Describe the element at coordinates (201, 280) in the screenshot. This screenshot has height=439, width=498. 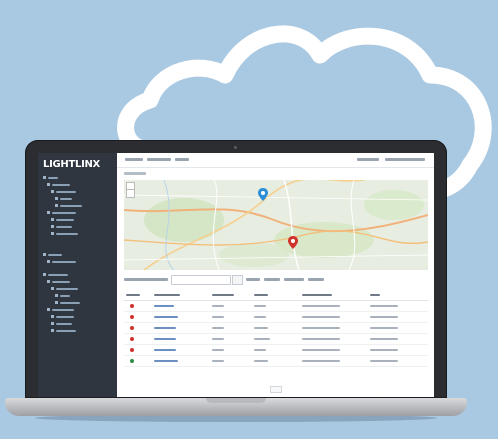
I see `date-select` at that location.